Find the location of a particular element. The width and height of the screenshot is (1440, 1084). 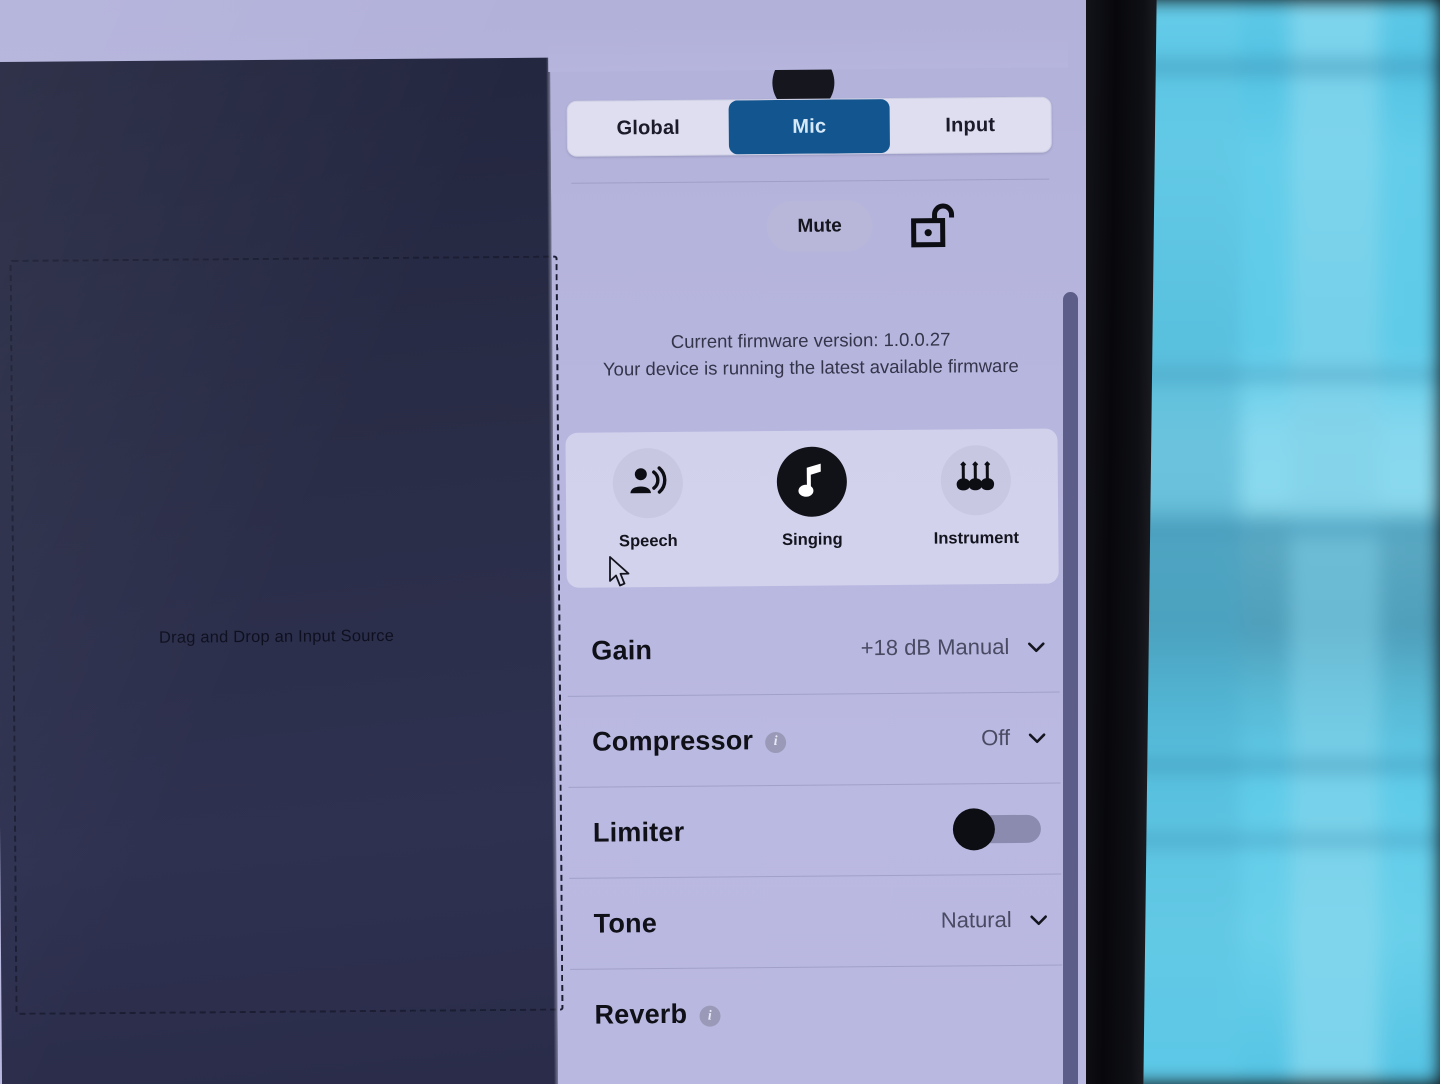

settings-tab-bar: Global Mic Input is located at coordinates (809, 126).